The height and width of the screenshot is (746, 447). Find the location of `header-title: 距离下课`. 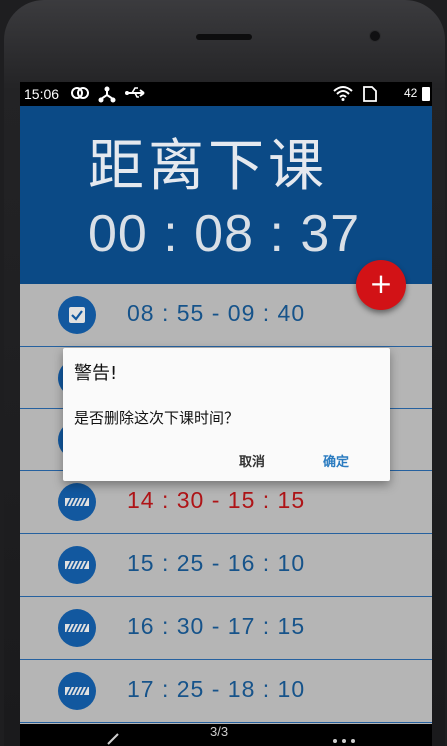

header-title: 距离下课 is located at coordinates (208, 166).